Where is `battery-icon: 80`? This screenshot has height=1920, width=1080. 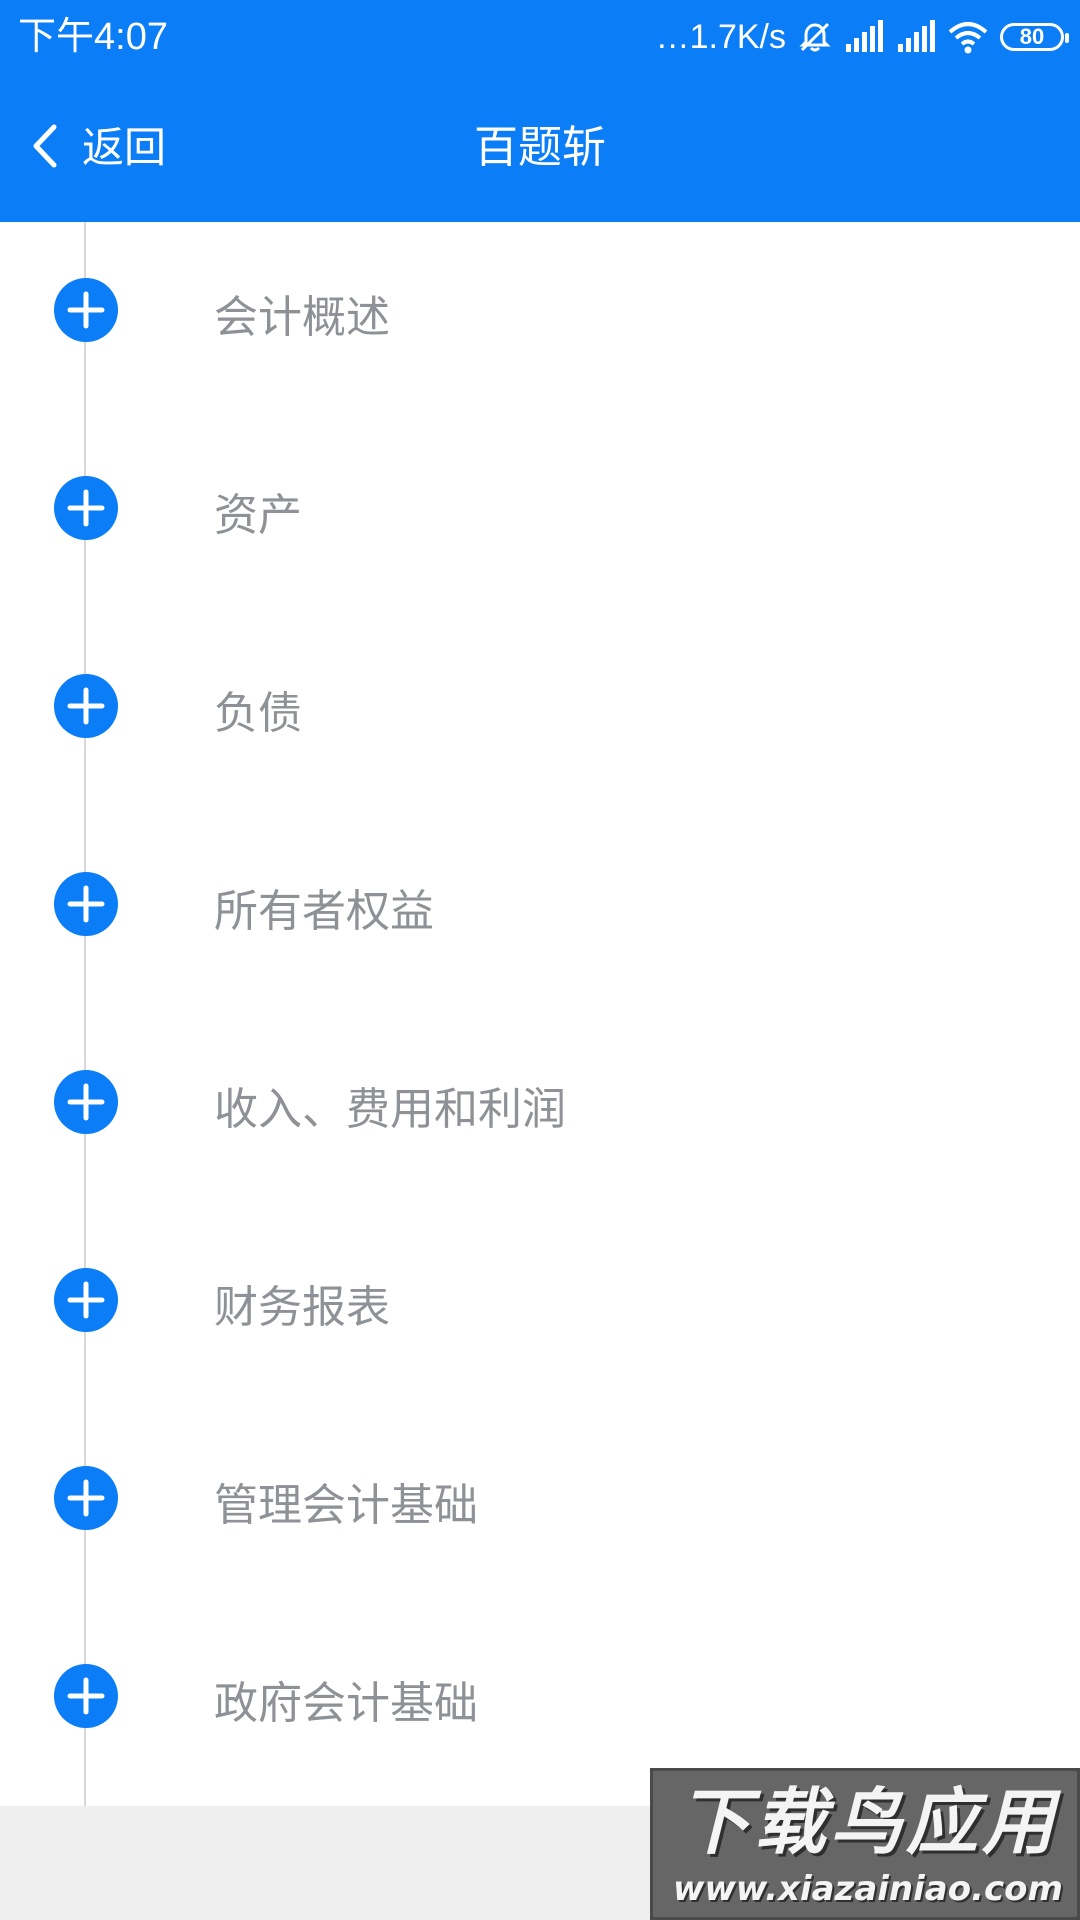 battery-icon: 80 is located at coordinates (1034, 37).